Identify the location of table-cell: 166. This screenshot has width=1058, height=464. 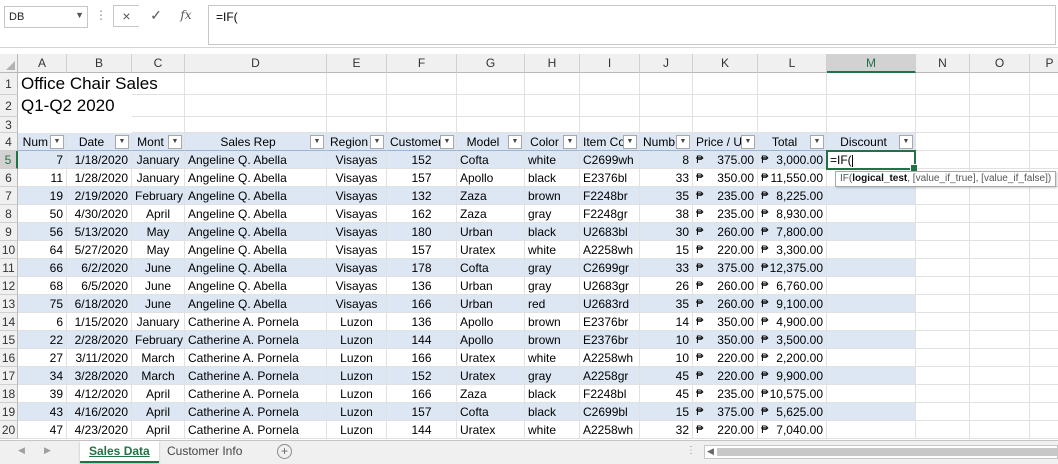
(422, 358).